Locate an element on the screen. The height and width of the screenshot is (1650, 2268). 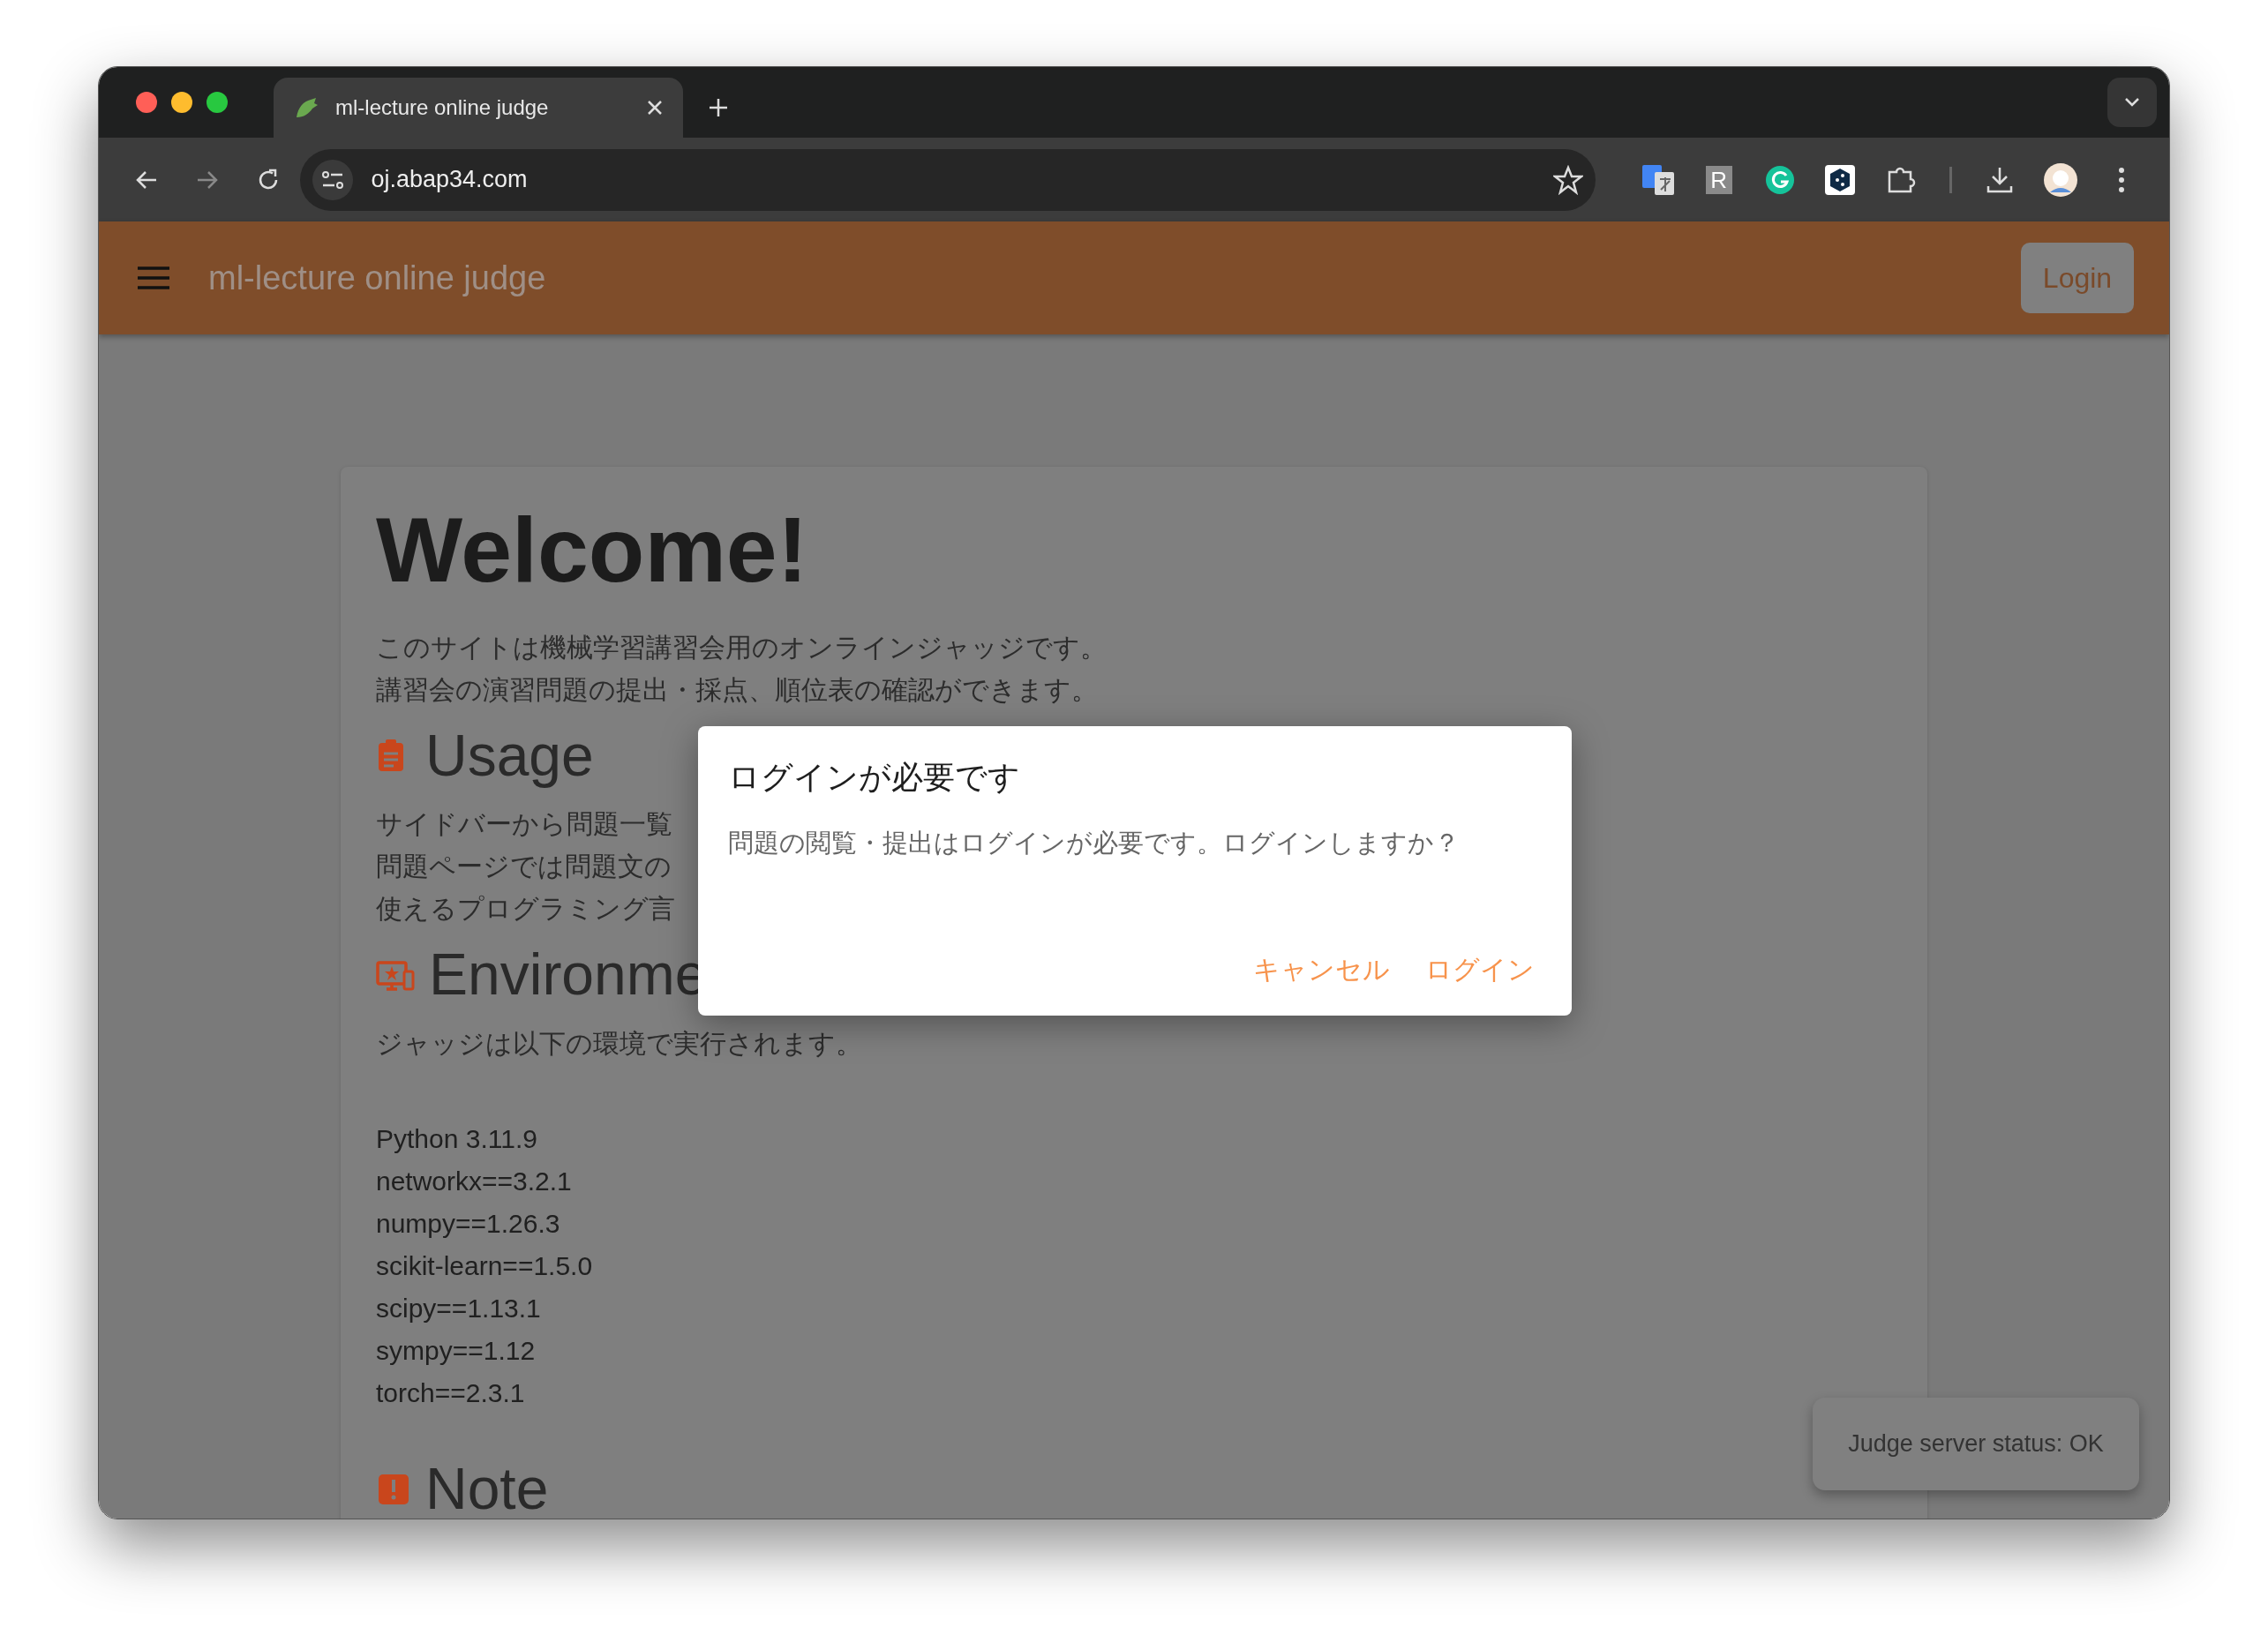
hexagon-extension-icon is located at coordinates (1840, 179).